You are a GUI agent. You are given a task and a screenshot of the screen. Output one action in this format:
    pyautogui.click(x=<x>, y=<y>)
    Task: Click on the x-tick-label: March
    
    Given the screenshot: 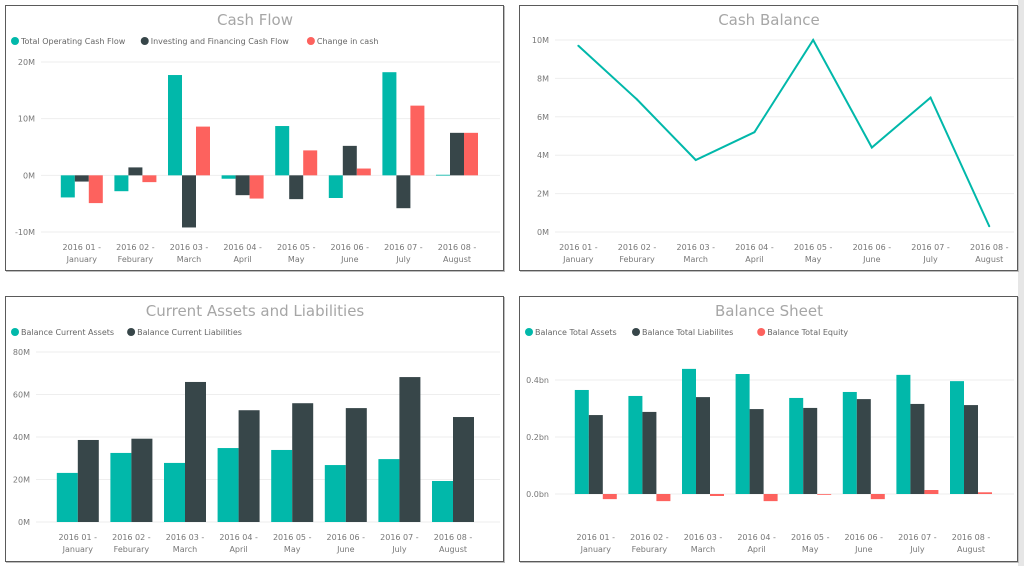 What is the action you would take?
    pyautogui.click(x=696, y=259)
    